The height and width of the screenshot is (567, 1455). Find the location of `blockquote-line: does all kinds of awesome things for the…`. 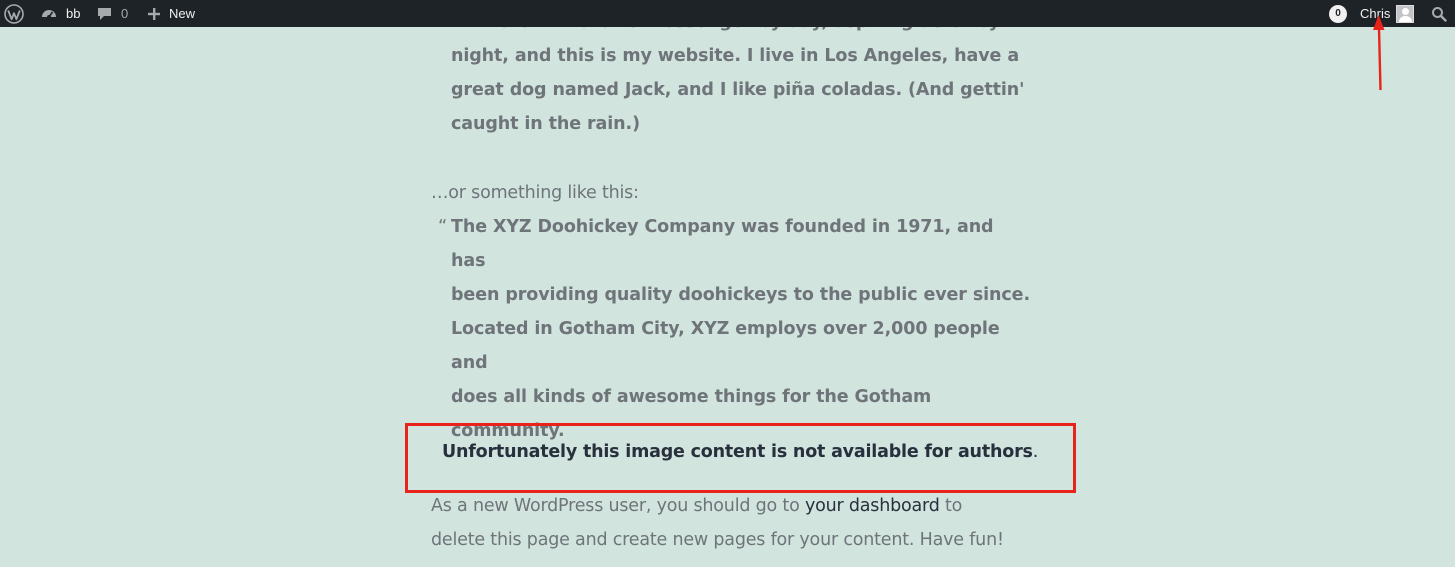

blockquote-line: does all kinds of awesome things for the… is located at coordinates (691, 397).